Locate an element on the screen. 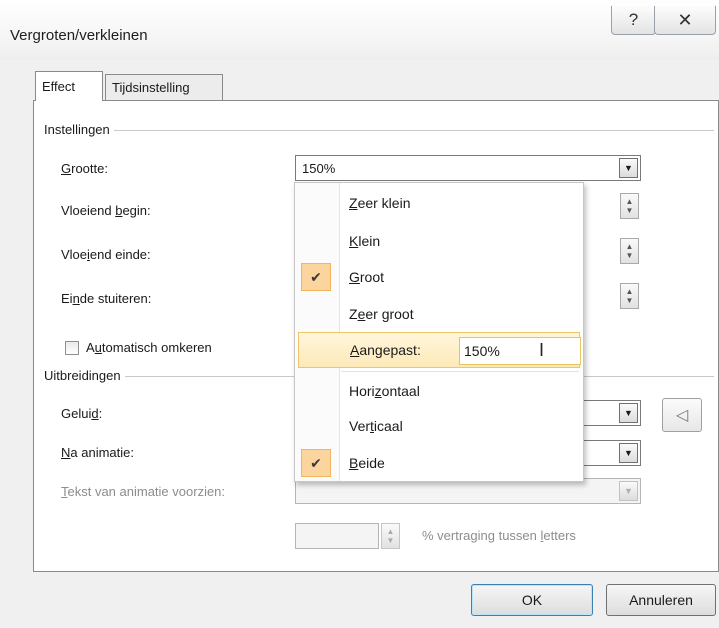 The image size is (719, 628). smooth-start-label: Vloeiend begin: is located at coordinates (106, 210).